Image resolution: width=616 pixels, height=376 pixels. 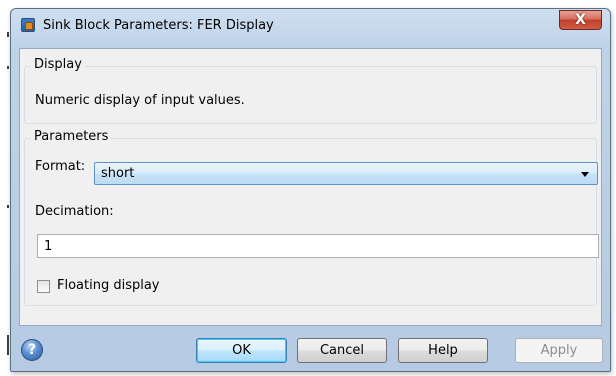 What do you see at coordinates (32, 350) in the screenshot?
I see `help-icon: ?` at bounding box center [32, 350].